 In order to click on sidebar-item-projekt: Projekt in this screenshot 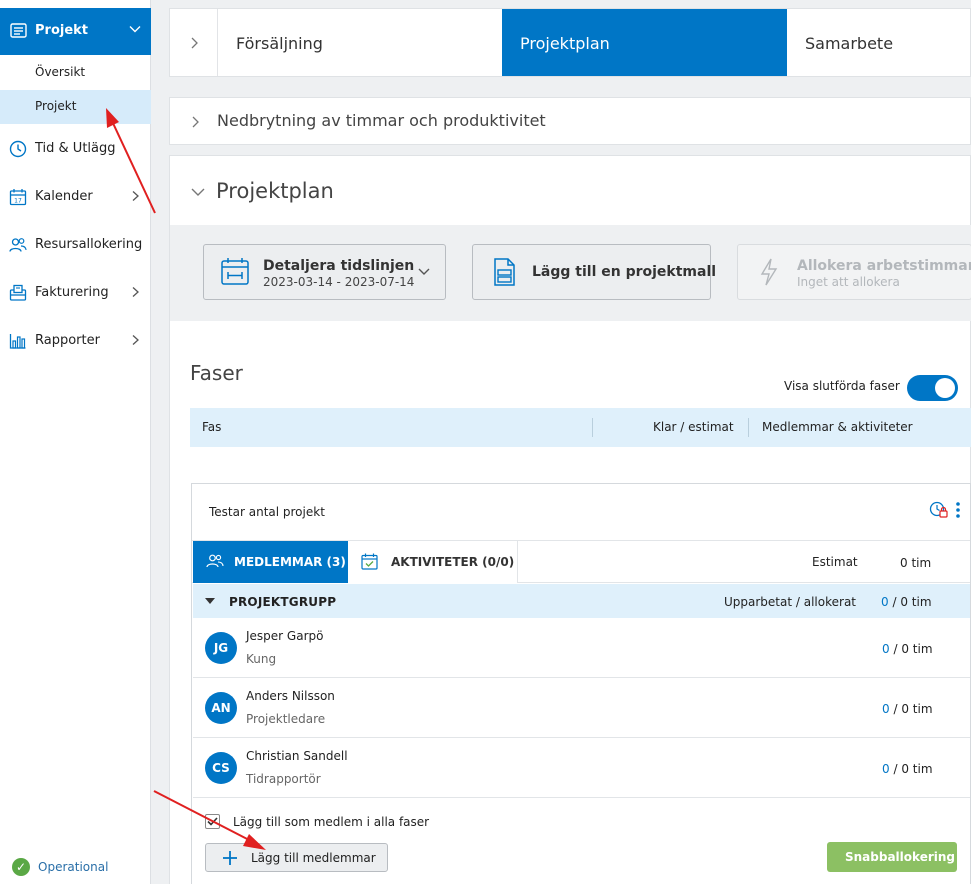, I will do `click(75, 31)`.